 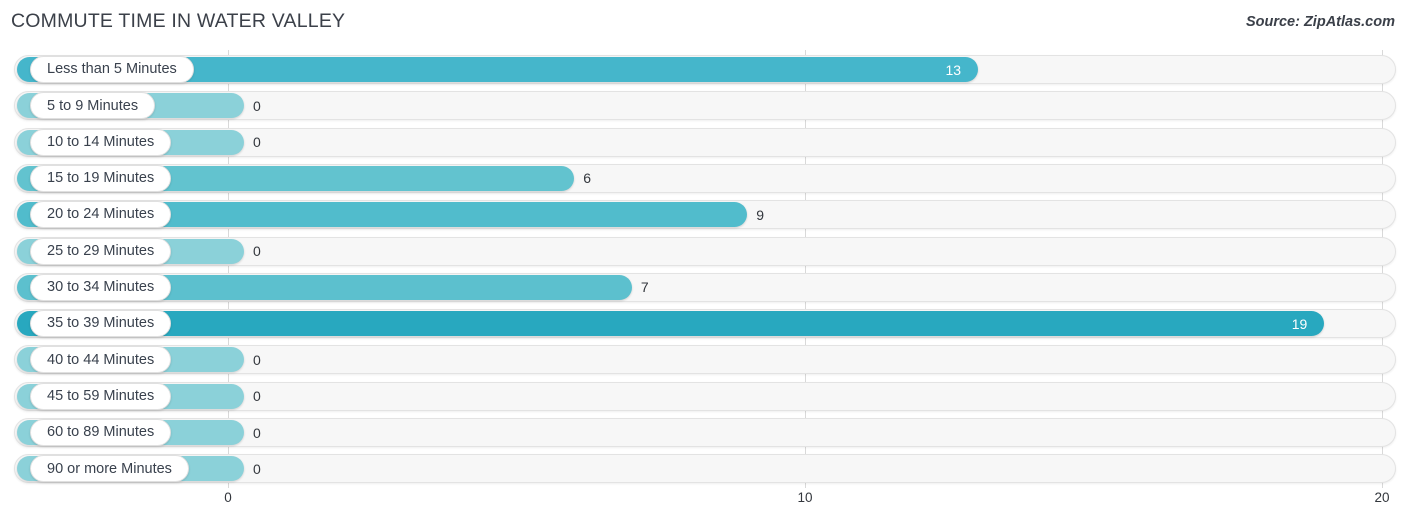 I want to click on bar-row: 45 to 59 Minutes 0, so click(x=705, y=396).